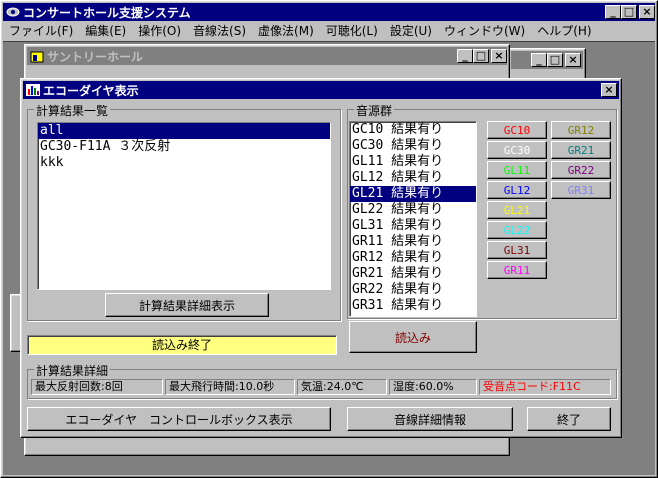 The height and width of the screenshot is (478, 658). I want to click on source-button-gr11: GR11, so click(517, 270).